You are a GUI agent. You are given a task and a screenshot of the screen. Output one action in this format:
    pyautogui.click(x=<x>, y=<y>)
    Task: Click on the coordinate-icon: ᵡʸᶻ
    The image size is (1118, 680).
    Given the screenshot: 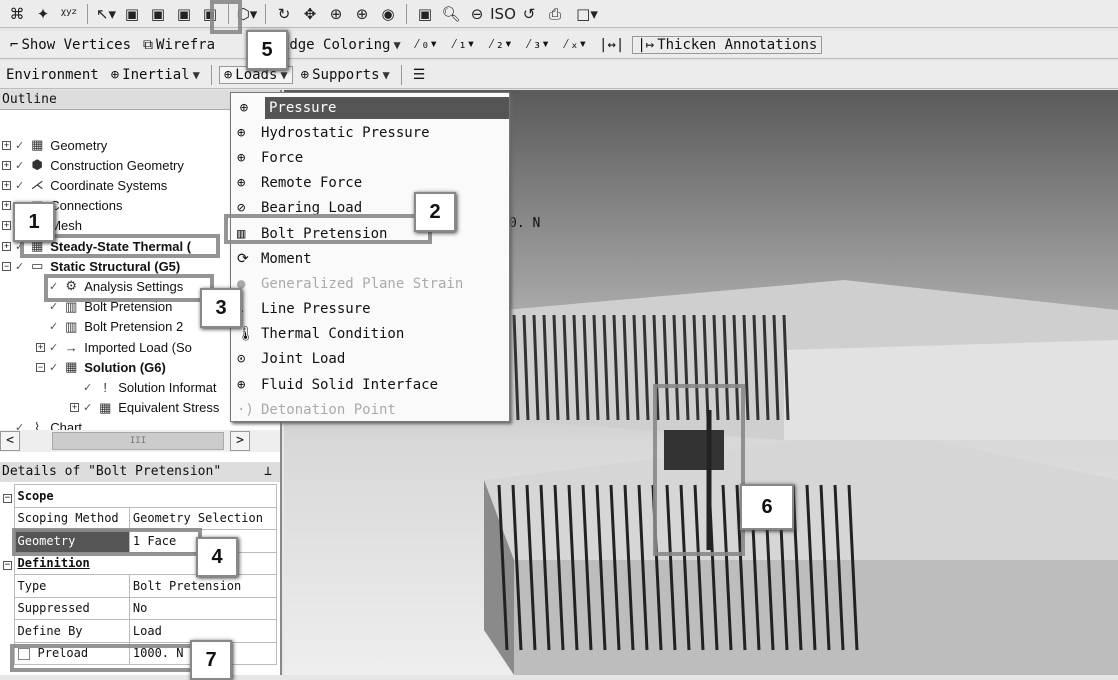 What is the action you would take?
    pyautogui.click(x=69, y=14)
    